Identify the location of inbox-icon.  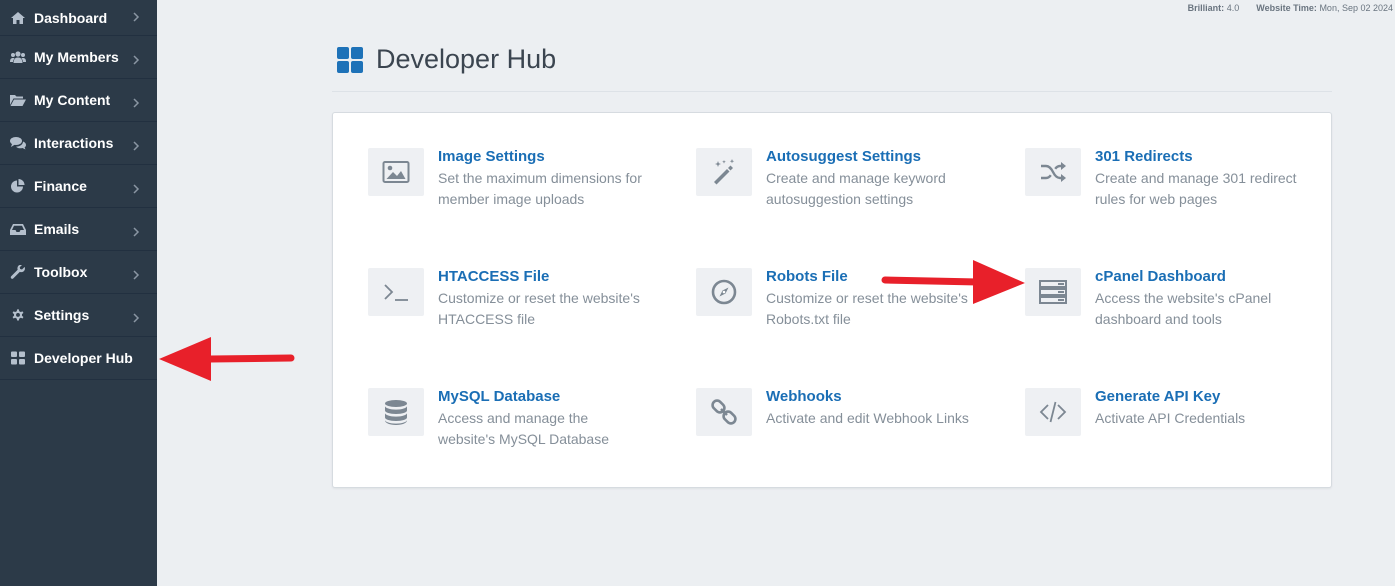
(17, 229).